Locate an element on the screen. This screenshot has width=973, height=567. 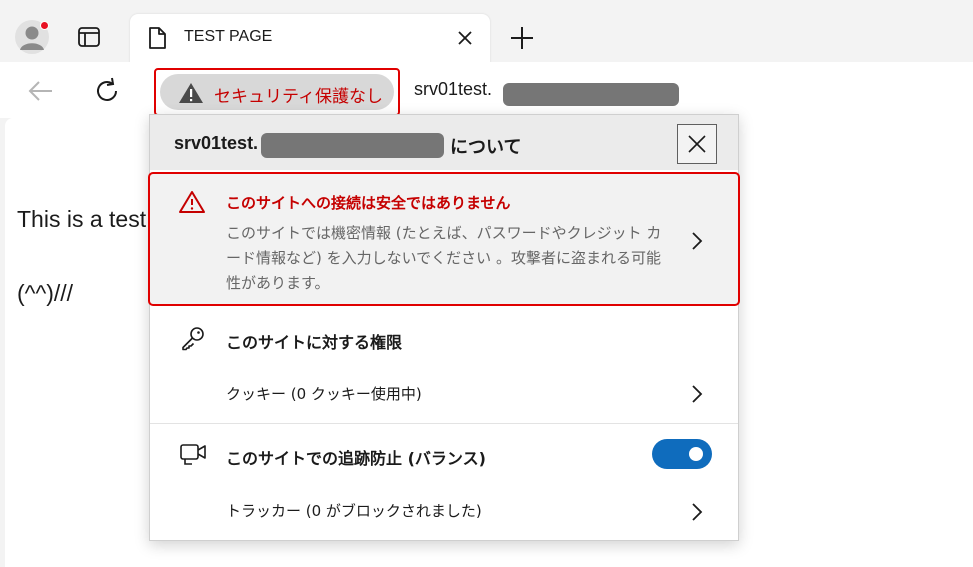
notification-dot is located at coordinates (44, 25).